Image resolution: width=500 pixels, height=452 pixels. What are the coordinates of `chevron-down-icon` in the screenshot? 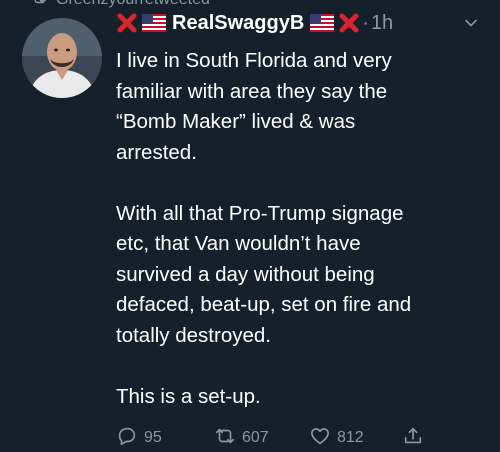 It's located at (471, 23).